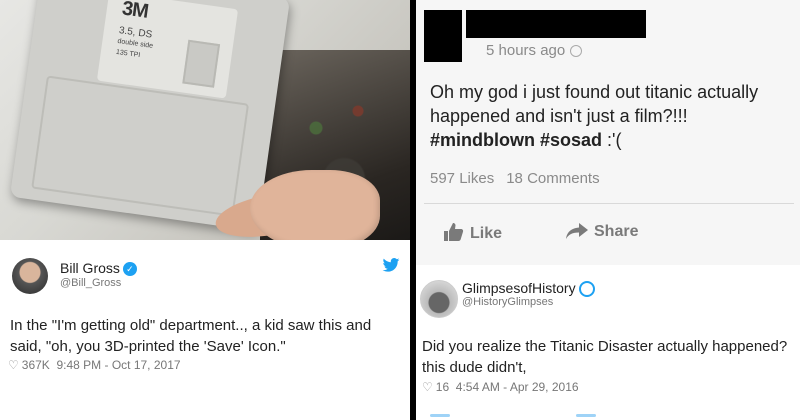 The width and height of the screenshot is (800, 420). What do you see at coordinates (443, 36) in the screenshot?
I see `redacted-avatar` at bounding box center [443, 36].